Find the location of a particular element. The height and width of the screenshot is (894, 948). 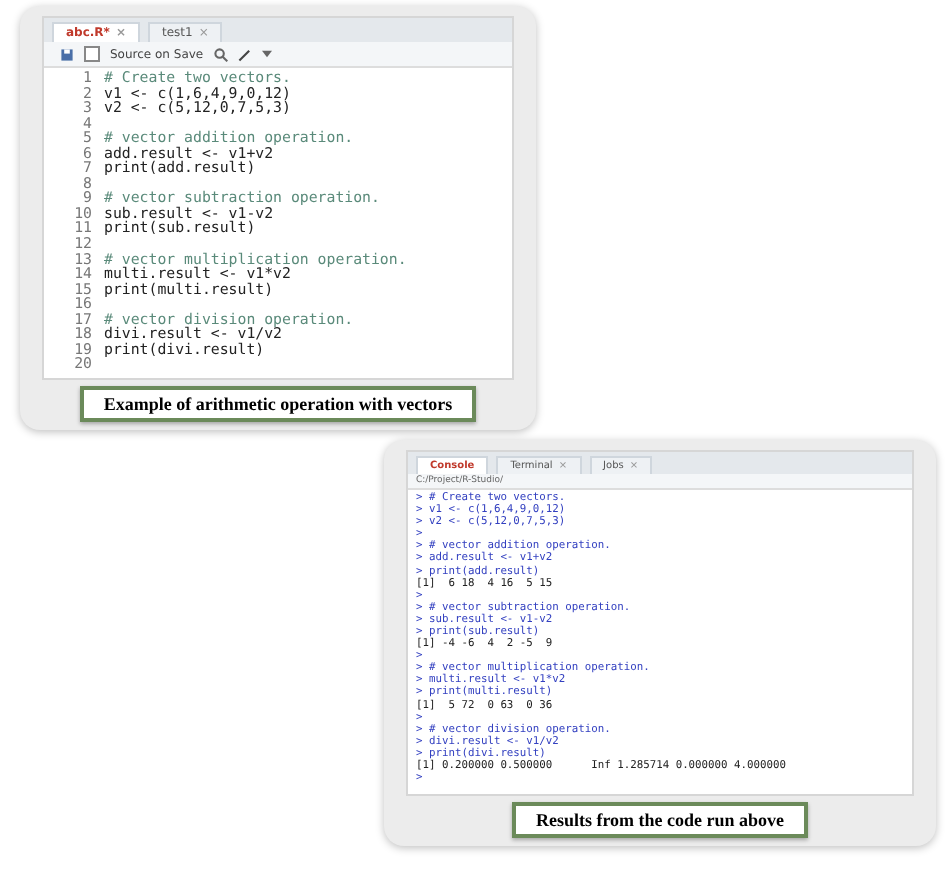

figure-caption: Example of arithmetic operation with vectors is located at coordinates (278, 403).